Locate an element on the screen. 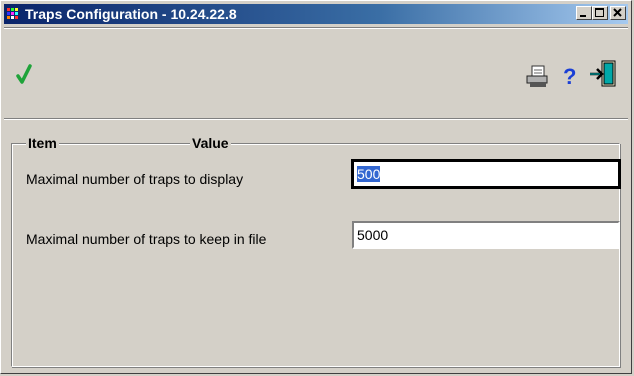  close-button is located at coordinates (618, 13).